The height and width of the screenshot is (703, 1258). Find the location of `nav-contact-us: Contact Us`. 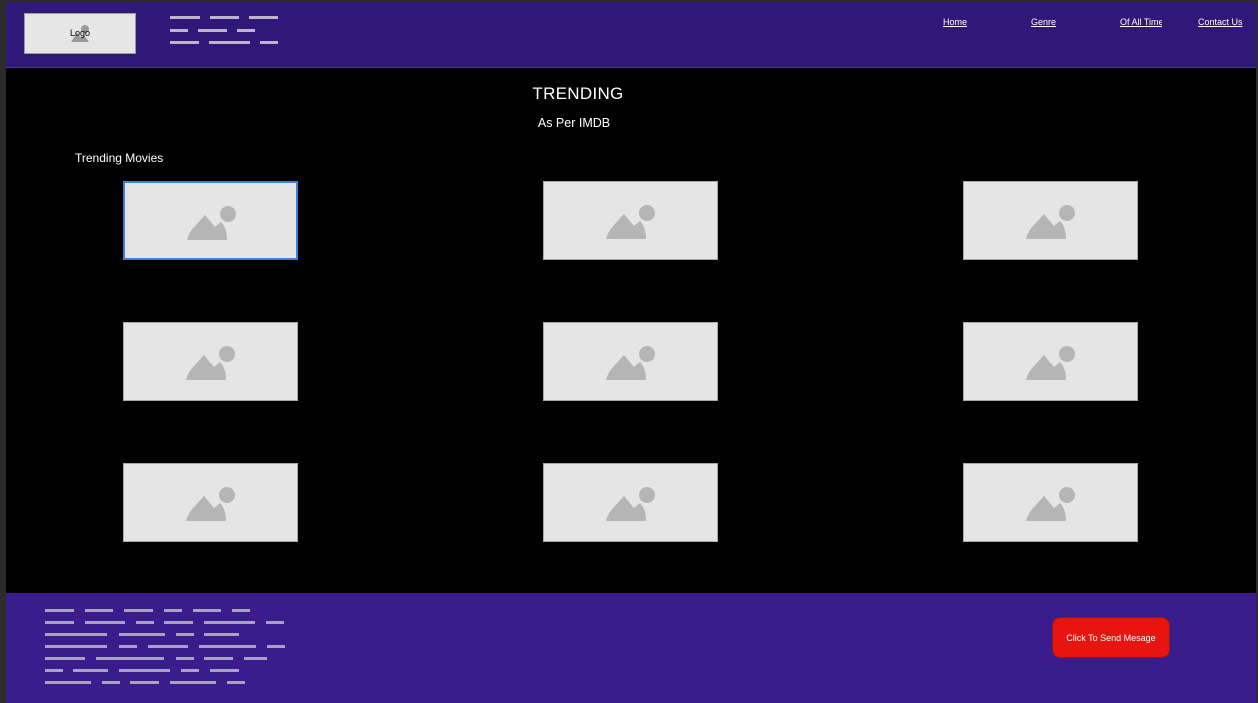

nav-contact-us: Contact Us is located at coordinates (1220, 22).